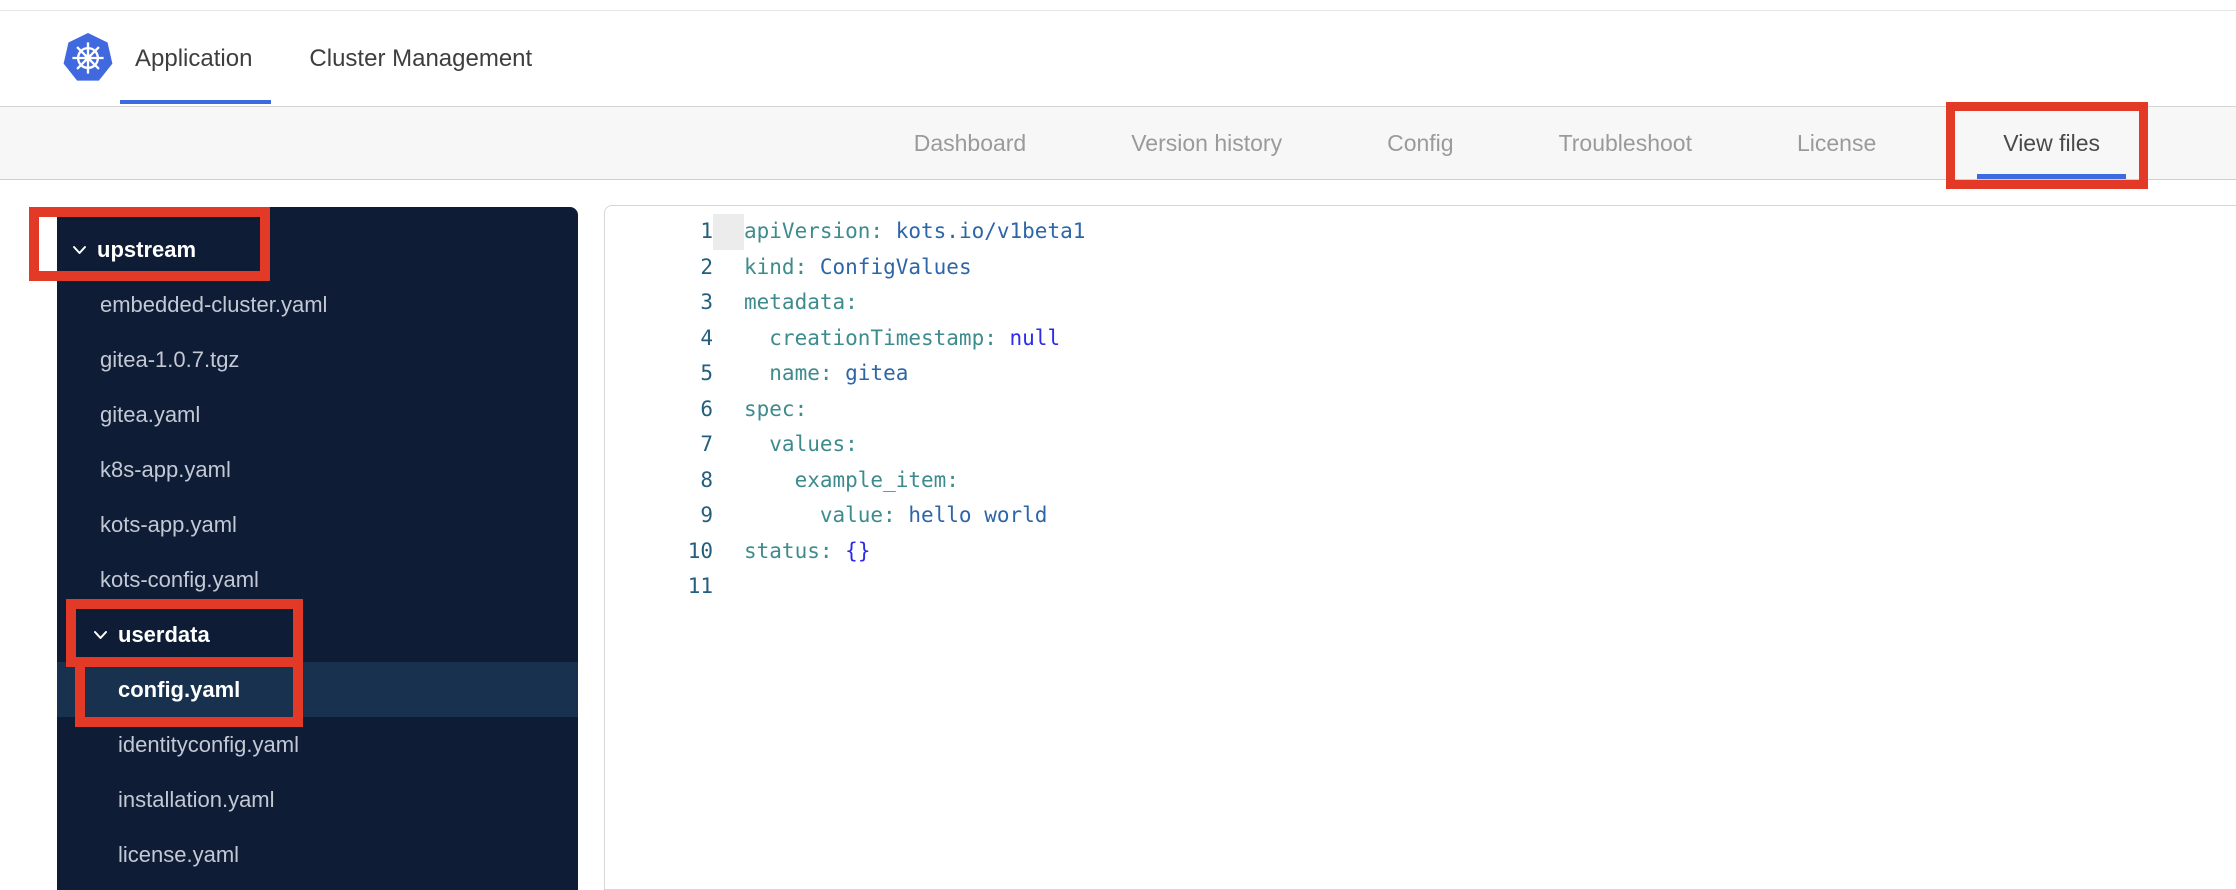  I want to click on tree-item-label: identityconfig.yaml, so click(208, 744).